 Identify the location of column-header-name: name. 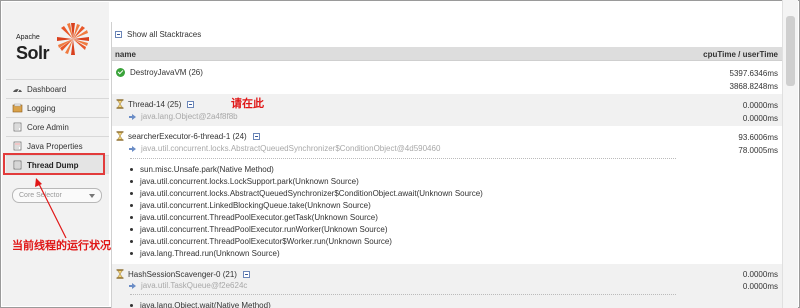
(125, 54).